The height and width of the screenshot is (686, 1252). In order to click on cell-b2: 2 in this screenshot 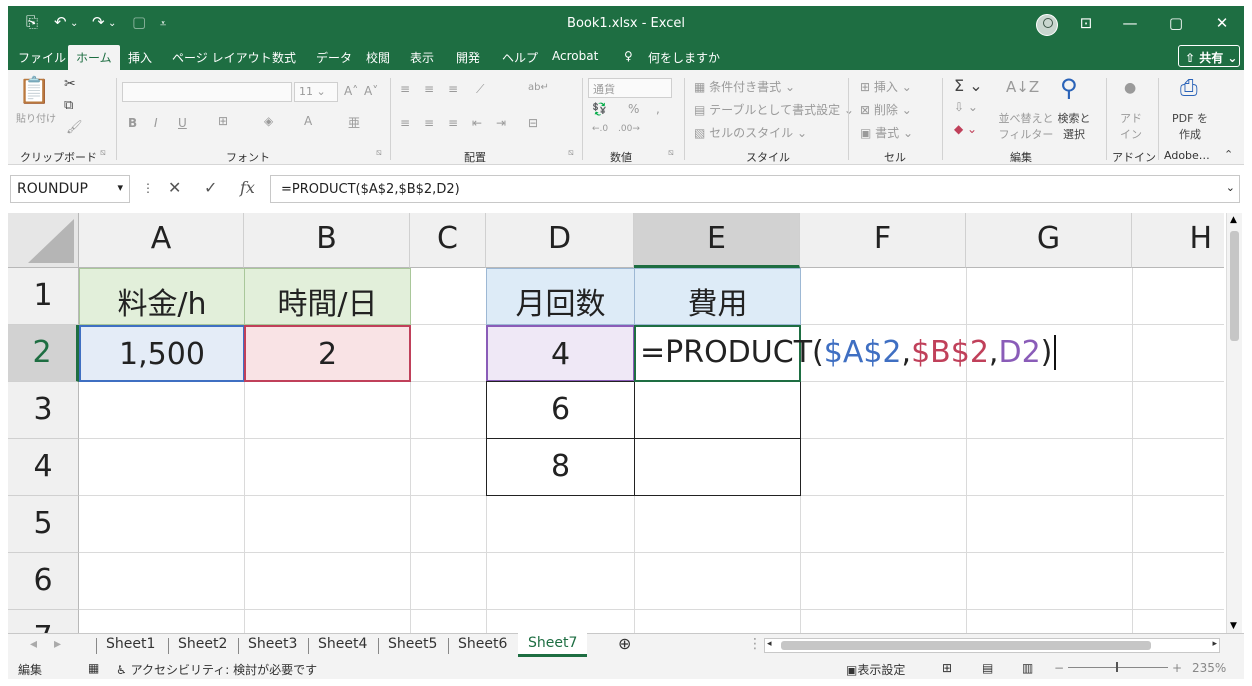, I will do `click(327, 353)`.